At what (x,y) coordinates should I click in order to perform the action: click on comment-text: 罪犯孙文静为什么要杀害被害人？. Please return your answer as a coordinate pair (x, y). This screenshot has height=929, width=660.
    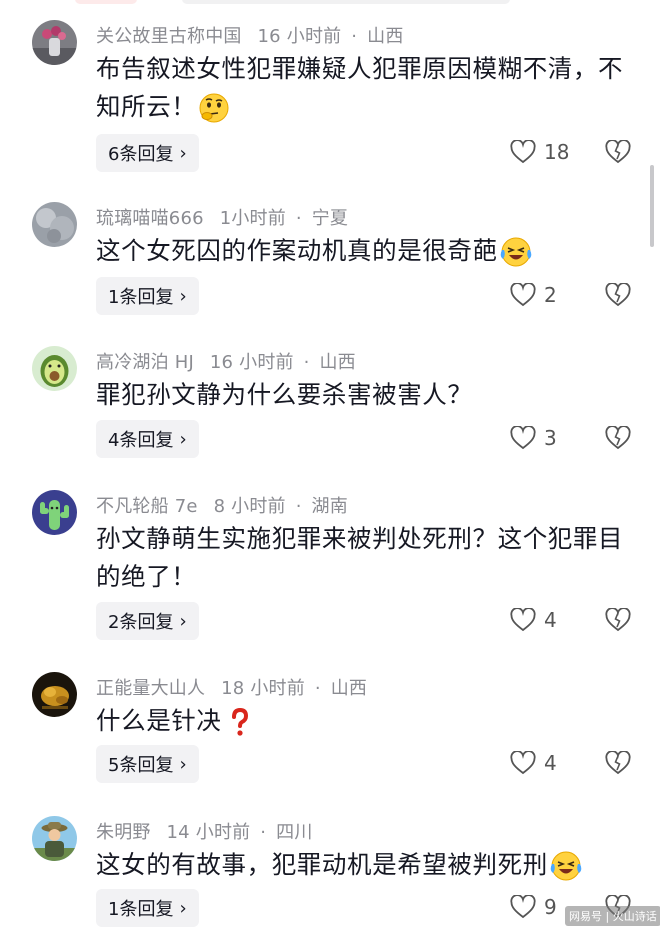
    Looking at the image, I should click on (366, 395).